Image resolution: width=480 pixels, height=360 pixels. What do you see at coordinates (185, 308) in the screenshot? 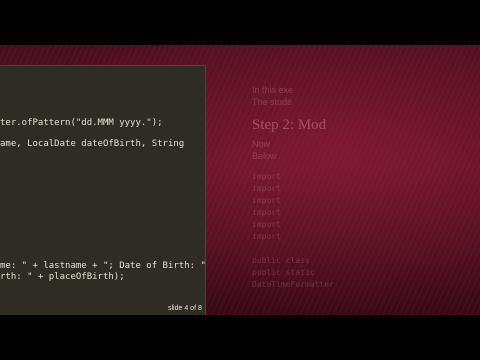
I see `slide-counter: slide 4 of 8` at bounding box center [185, 308].